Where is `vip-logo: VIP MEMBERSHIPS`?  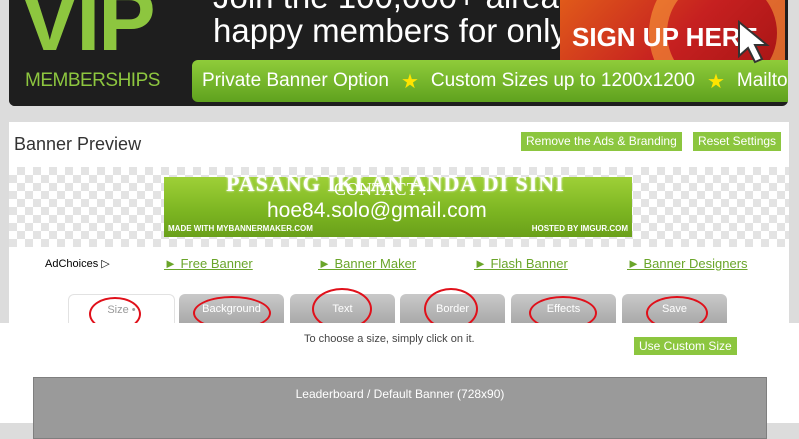
vip-logo: VIP MEMBERSHIPS is located at coordinates (96, 53).